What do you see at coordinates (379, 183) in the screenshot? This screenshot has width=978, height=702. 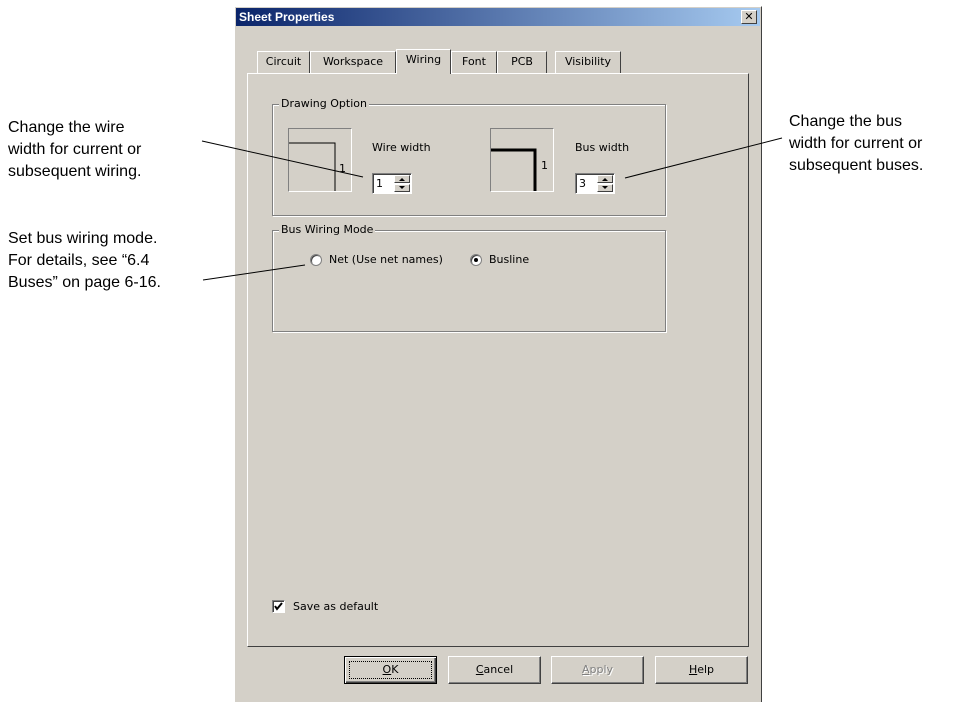 I see `wire-width-value: 1` at bounding box center [379, 183].